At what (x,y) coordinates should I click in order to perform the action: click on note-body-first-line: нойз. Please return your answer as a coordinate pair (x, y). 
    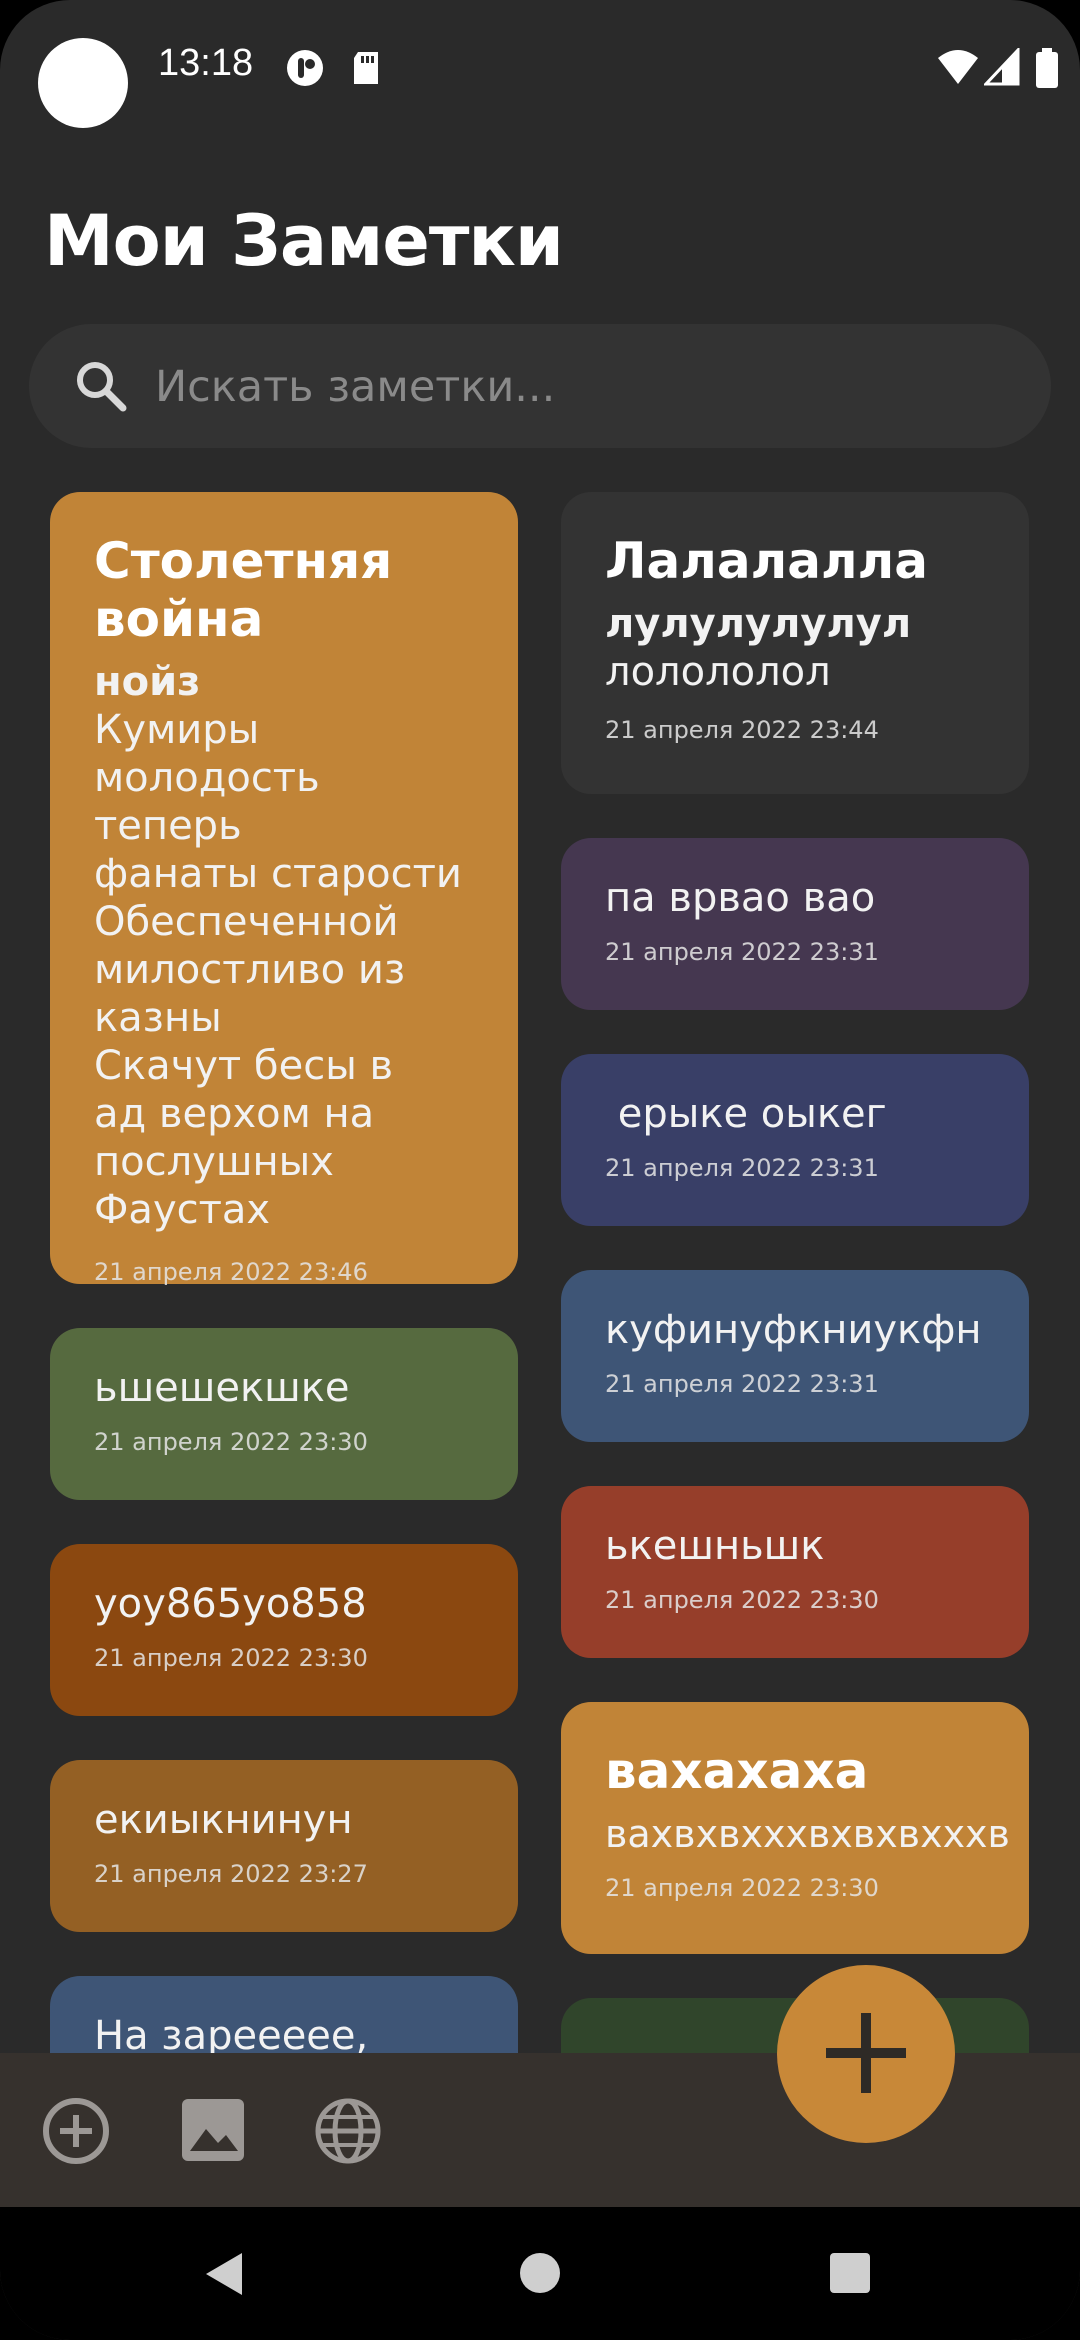
    Looking at the image, I should click on (147, 682).